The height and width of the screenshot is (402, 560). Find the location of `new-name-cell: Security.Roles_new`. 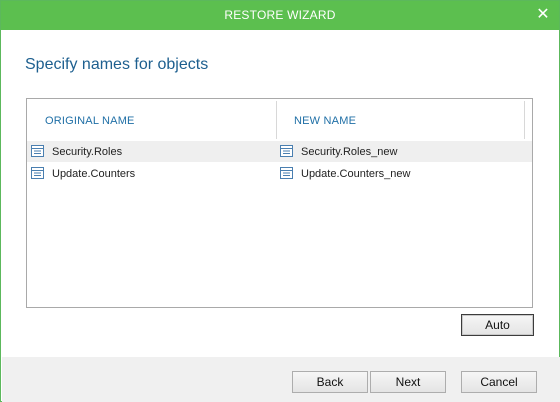

new-name-cell: Security.Roles_new is located at coordinates (400, 151).